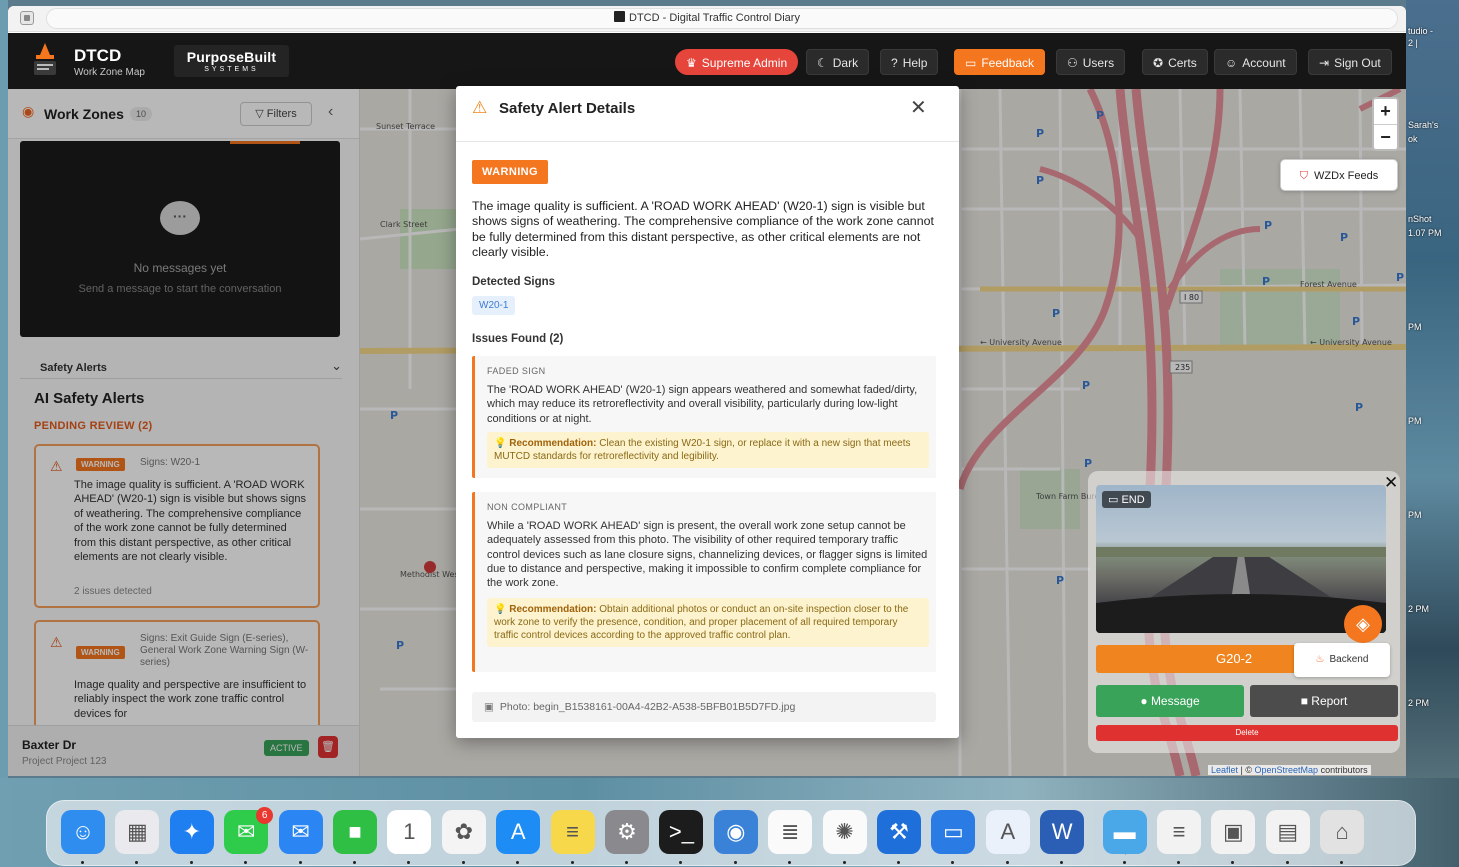  What do you see at coordinates (899, 832) in the screenshot?
I see `xcode-icon: ⚒` at bounding box center [899, 832].